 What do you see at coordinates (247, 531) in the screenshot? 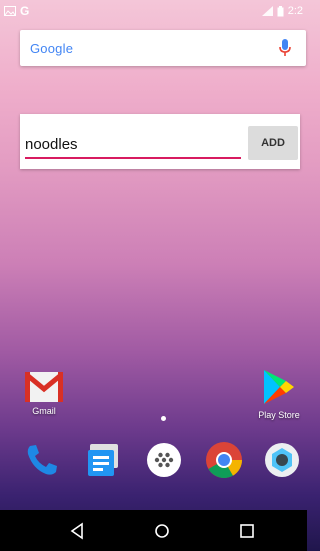
I see `recents-icon` at bounding box center [247, 531].